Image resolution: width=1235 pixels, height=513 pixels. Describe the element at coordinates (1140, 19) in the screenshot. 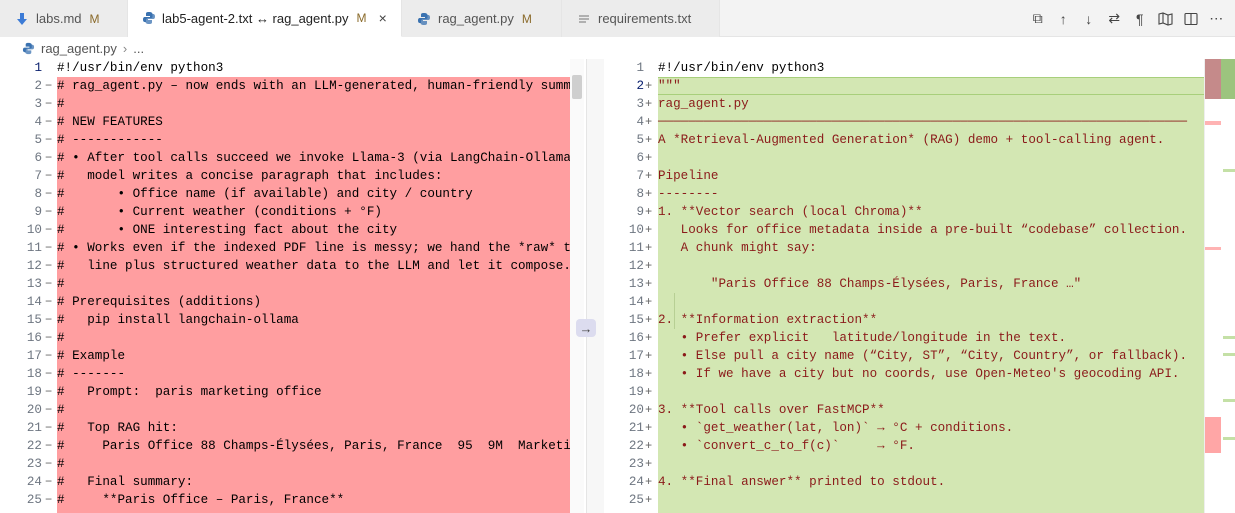

I see `pilcrow-icon: ¶` at that location.